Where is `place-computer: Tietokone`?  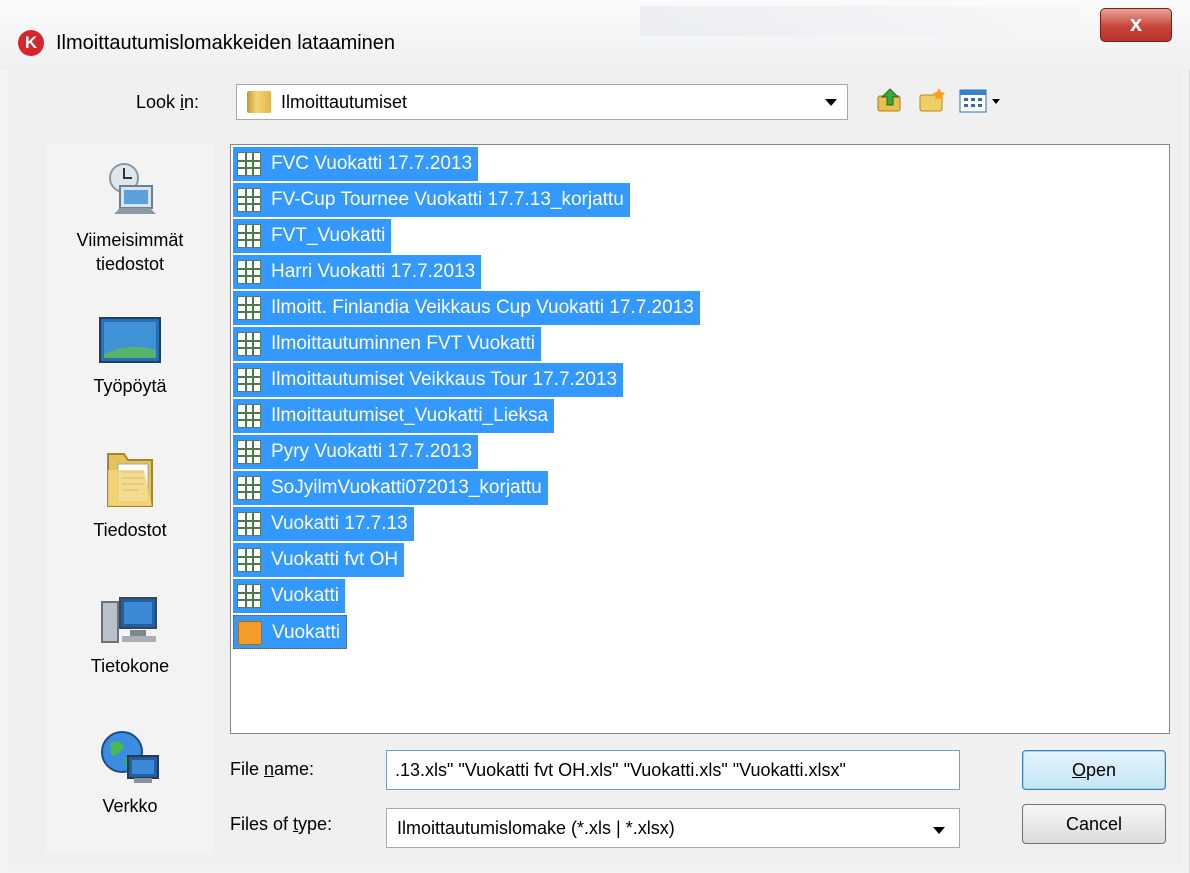 place-computer: Tietokone is located at coordinates (130, 636).